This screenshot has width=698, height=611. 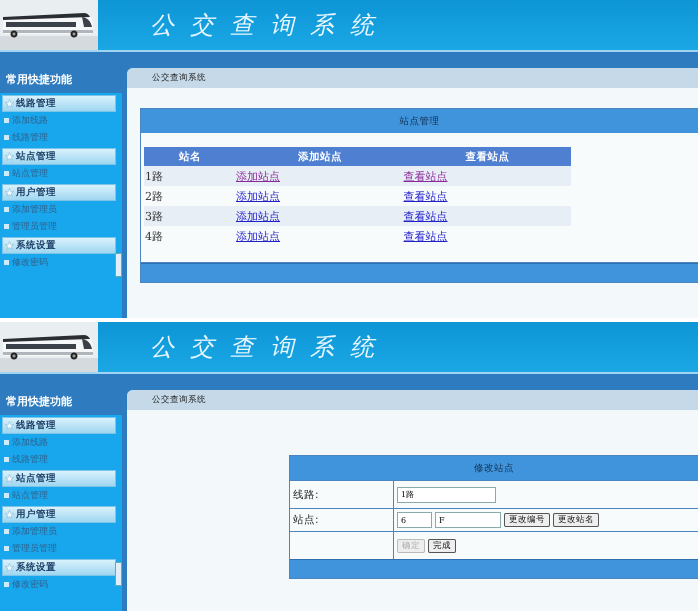 I want to click on form-button: 更改站名, so click(x=576, y=520).